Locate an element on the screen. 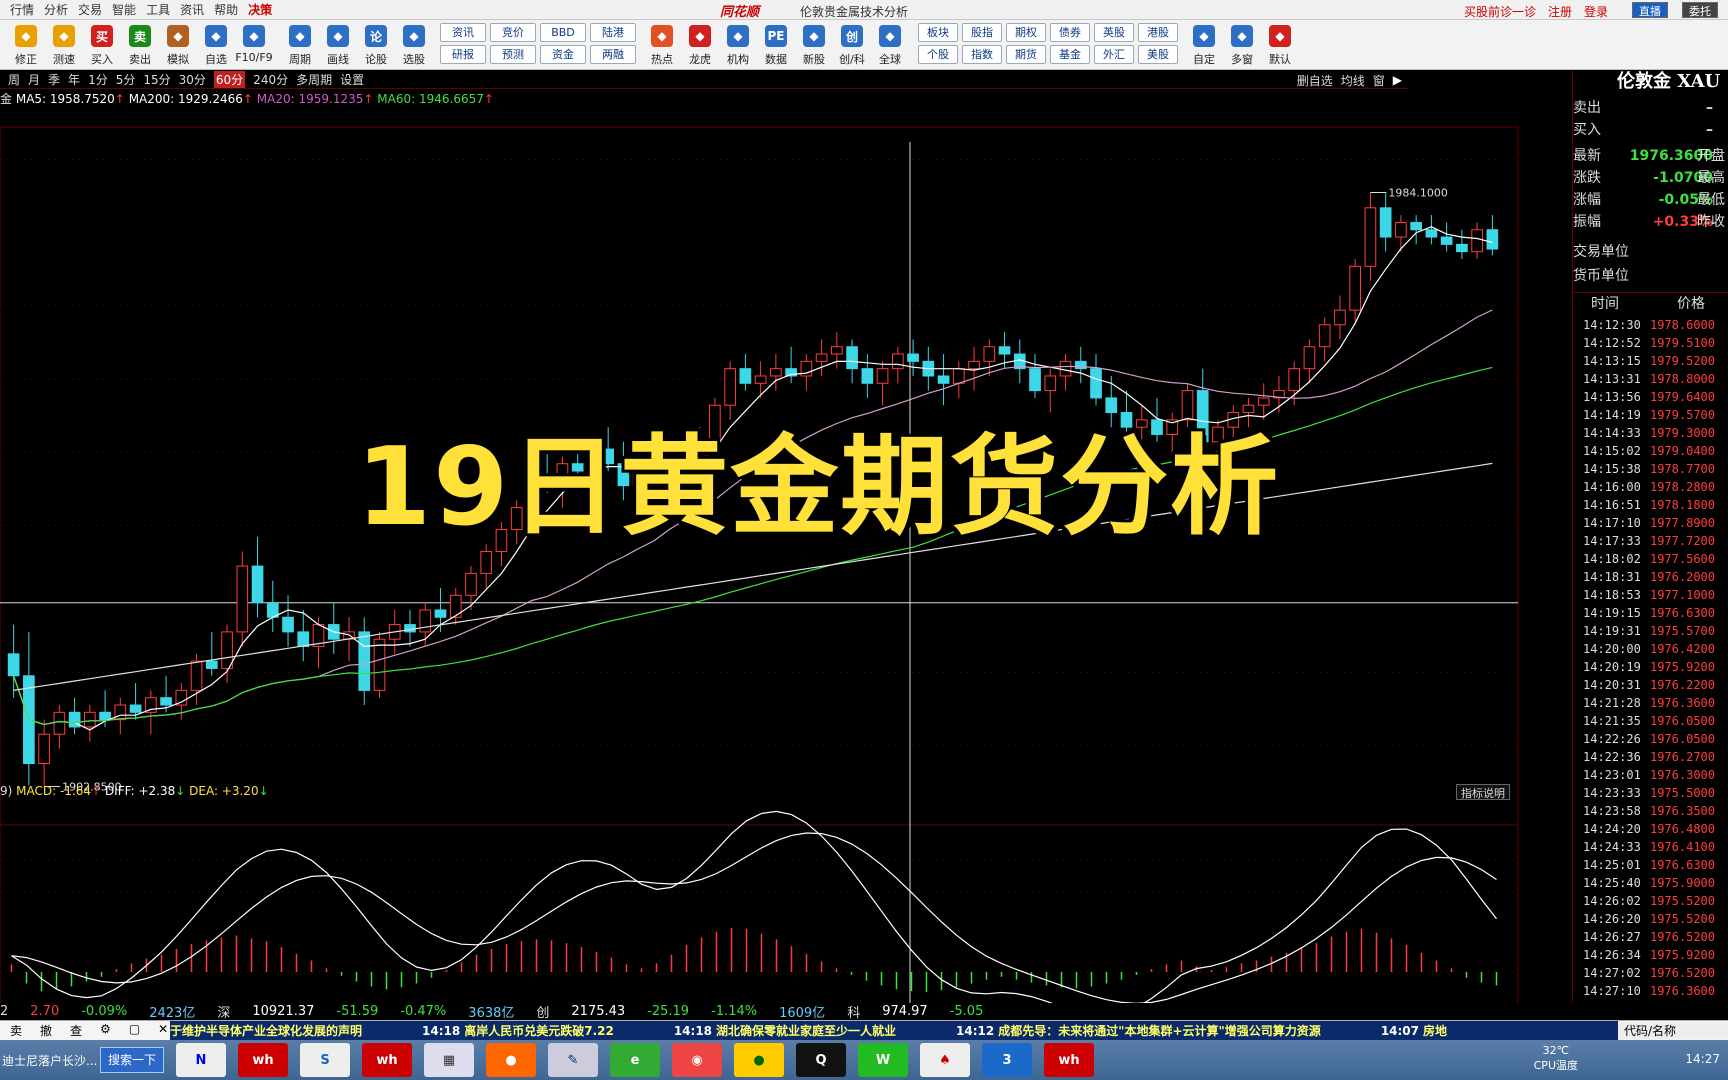 The image size is (1728, 1080). tick-row: 14:13:56 1979.6400 is located at coordinates (1650, 397).